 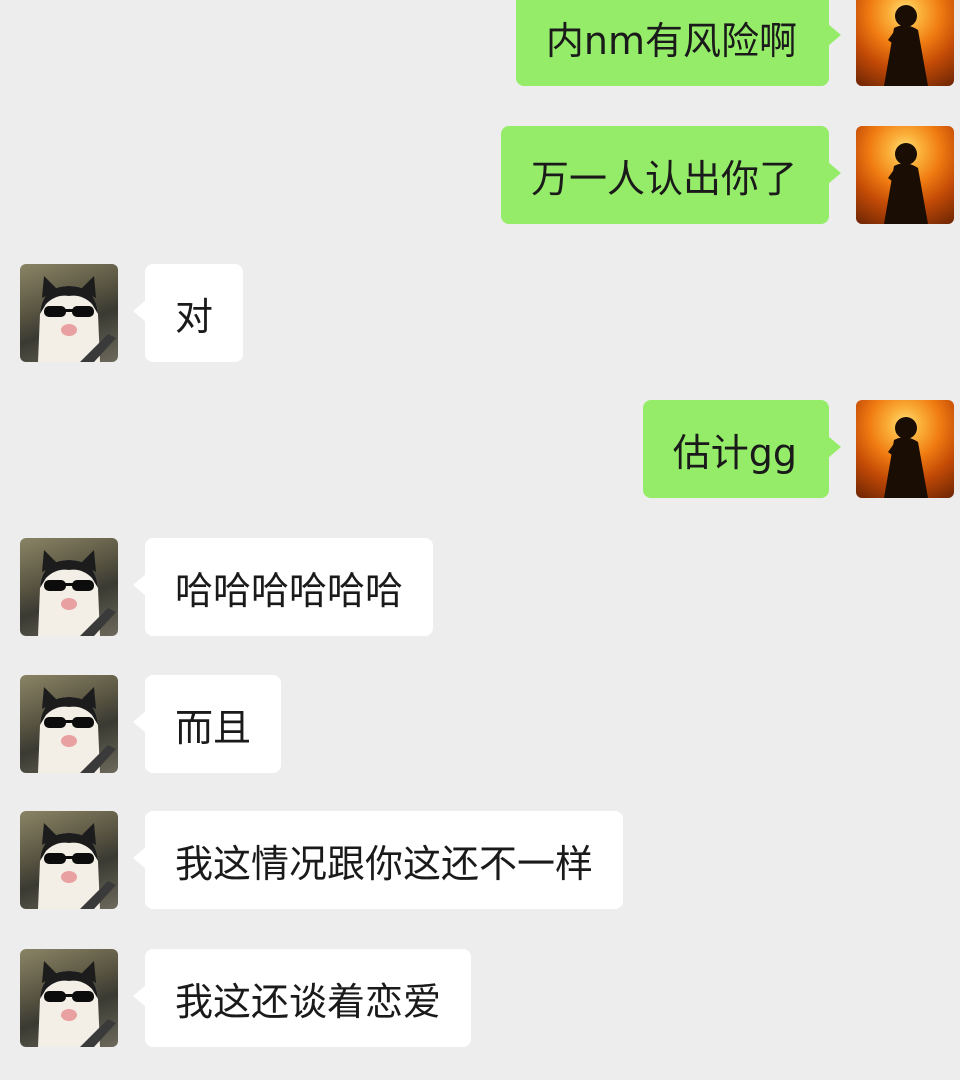 I want to click on message-row-sent: 估计gg, so click(x=480, y=449).